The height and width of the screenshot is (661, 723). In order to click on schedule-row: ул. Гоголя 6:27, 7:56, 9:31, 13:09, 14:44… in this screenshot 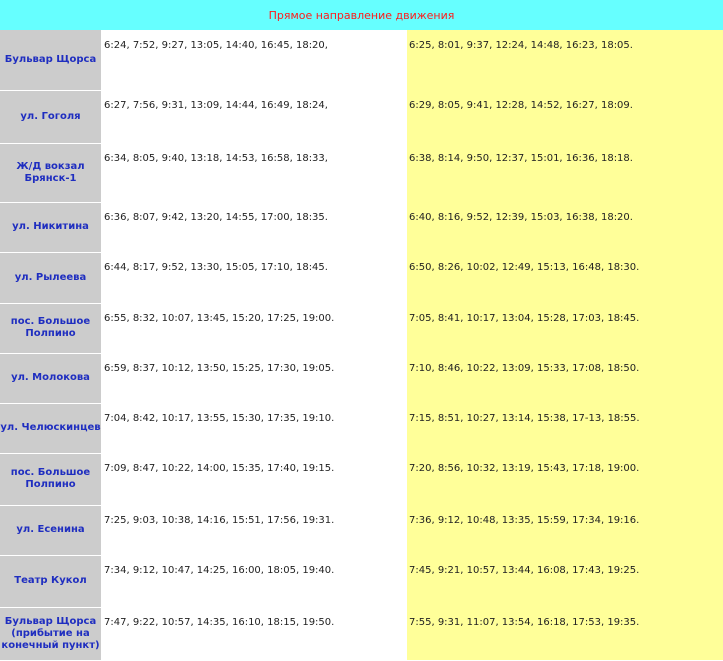, I will do `click(361, 117)`.